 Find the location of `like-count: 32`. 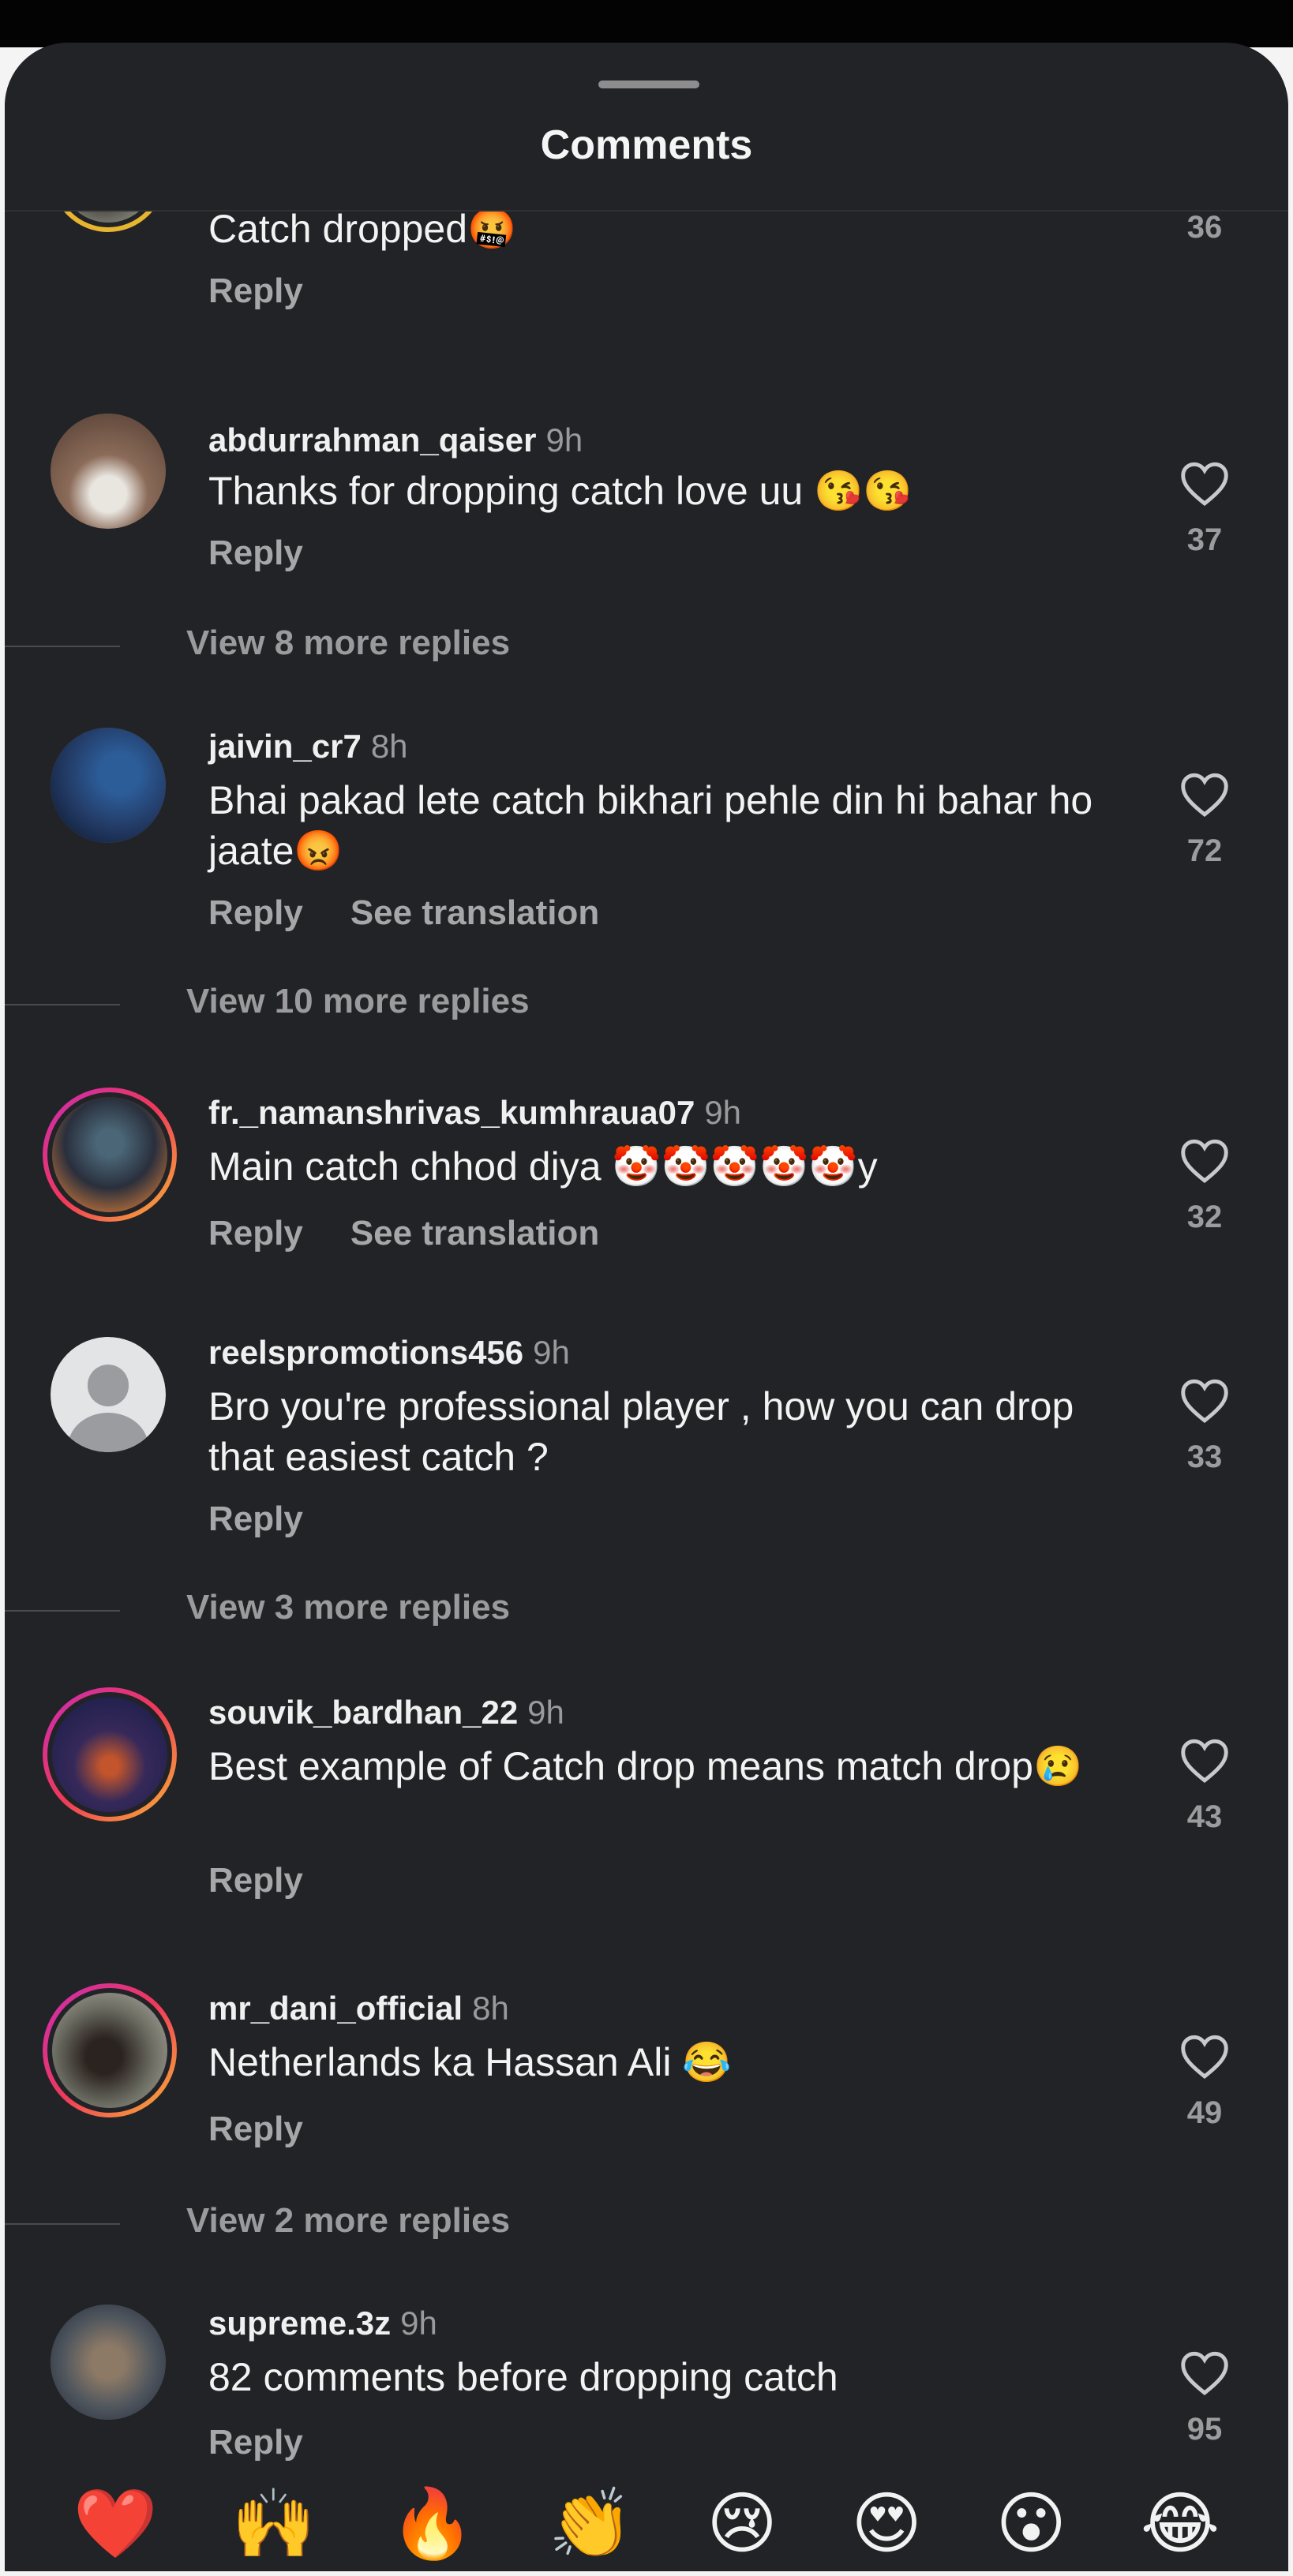

like-count: 32 is located at coordinates (1204, 1217).